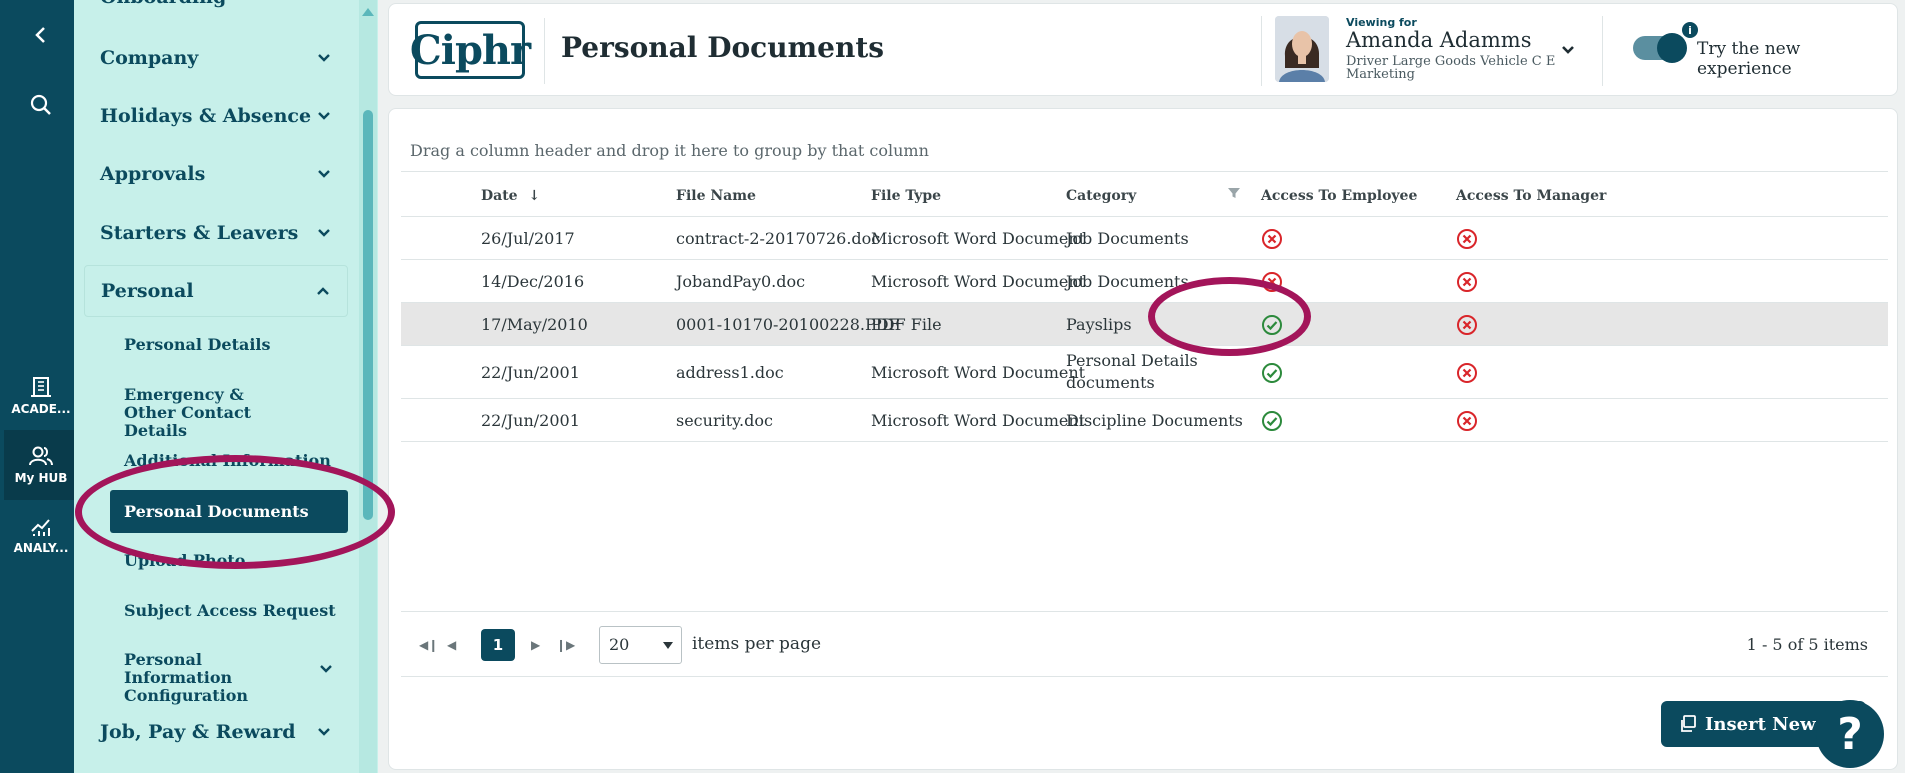 Image resolution: width=1905 pixels, height=773 pixels. What do you see at coordinates (534, 196) in the screenshot?
I see `sort-desc-icon: ↓` at bounding box center [534, 196].